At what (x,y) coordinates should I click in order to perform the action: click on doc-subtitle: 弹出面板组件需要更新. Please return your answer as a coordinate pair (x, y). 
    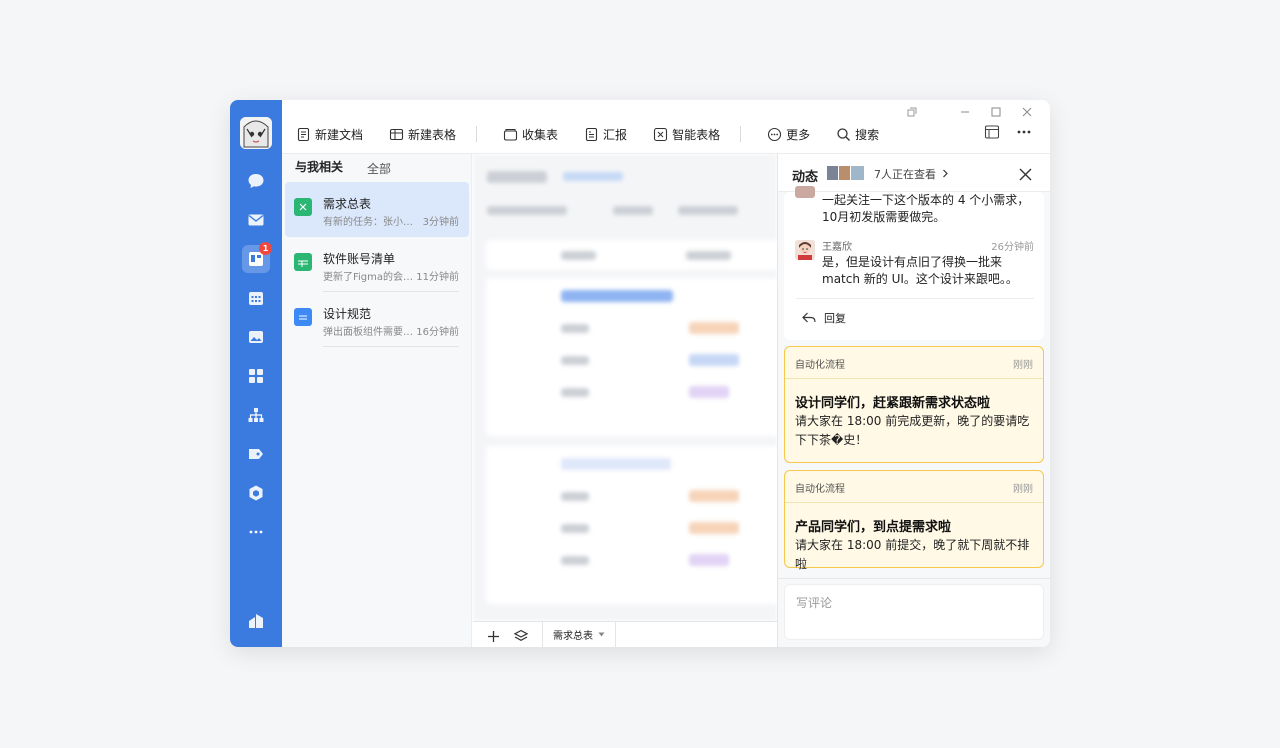
    Looking at the image, I should click on (370, 332).